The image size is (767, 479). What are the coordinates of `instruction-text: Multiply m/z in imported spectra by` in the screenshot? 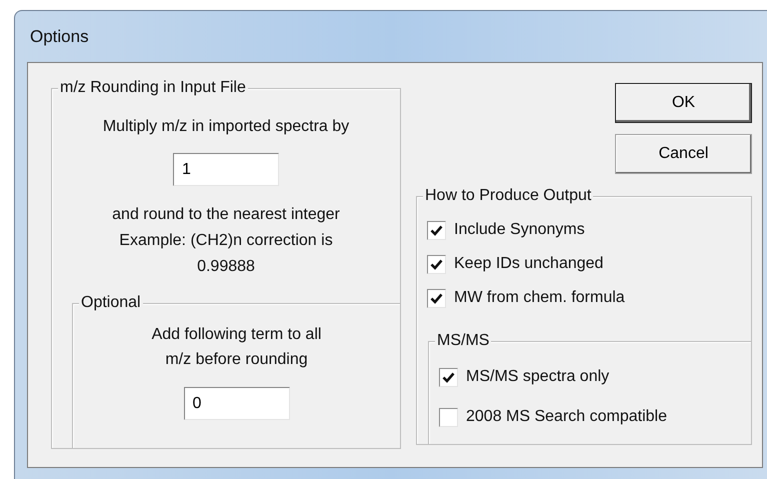 It's located at (226, 127).